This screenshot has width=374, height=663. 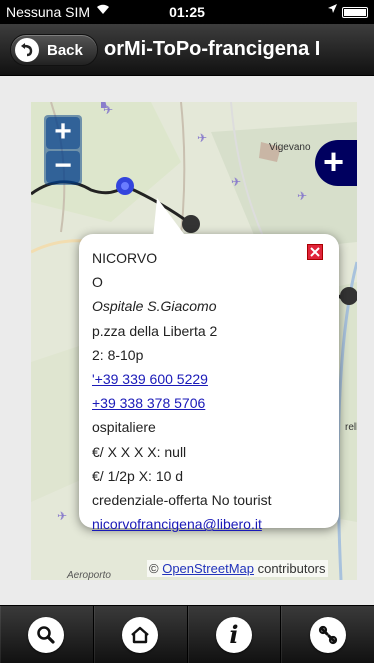 What do you see at coordinates (118, 354) in the screenshot?
I see `popup-hours: 2: 8-10p` at bounding box center [118, 354].